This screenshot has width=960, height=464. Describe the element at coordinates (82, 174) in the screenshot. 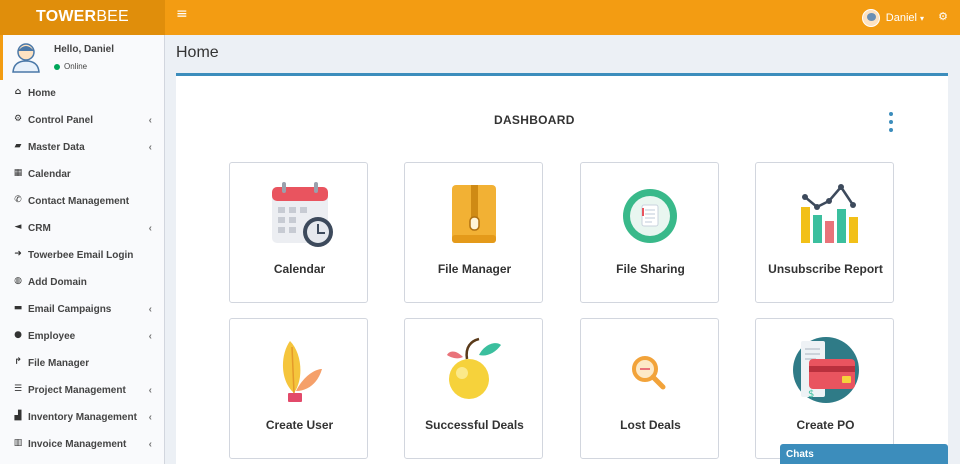

I see `sidebar-item-calendar: ▦ Calendar` at that location.